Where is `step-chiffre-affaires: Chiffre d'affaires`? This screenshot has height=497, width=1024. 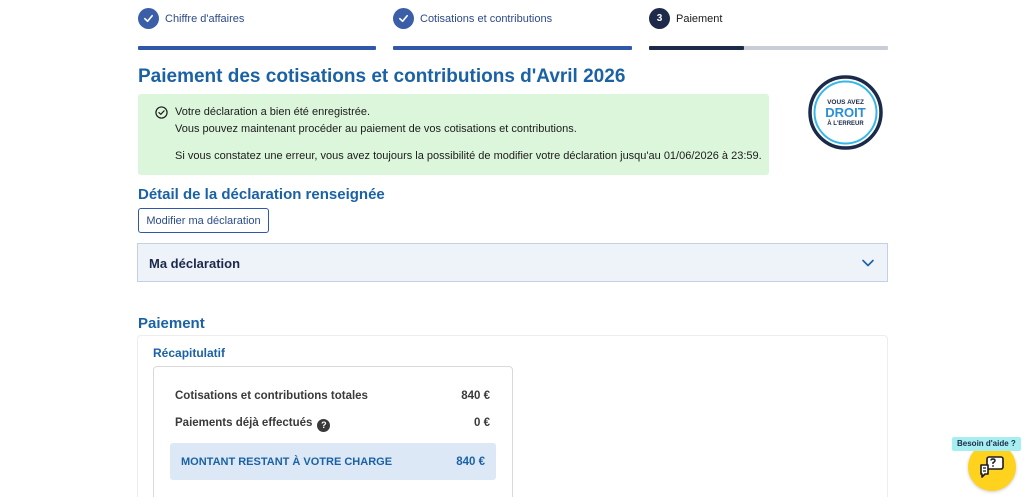
step-chiffre-affaires: Chiffre d'affaires is located at coordinates (257, 26).